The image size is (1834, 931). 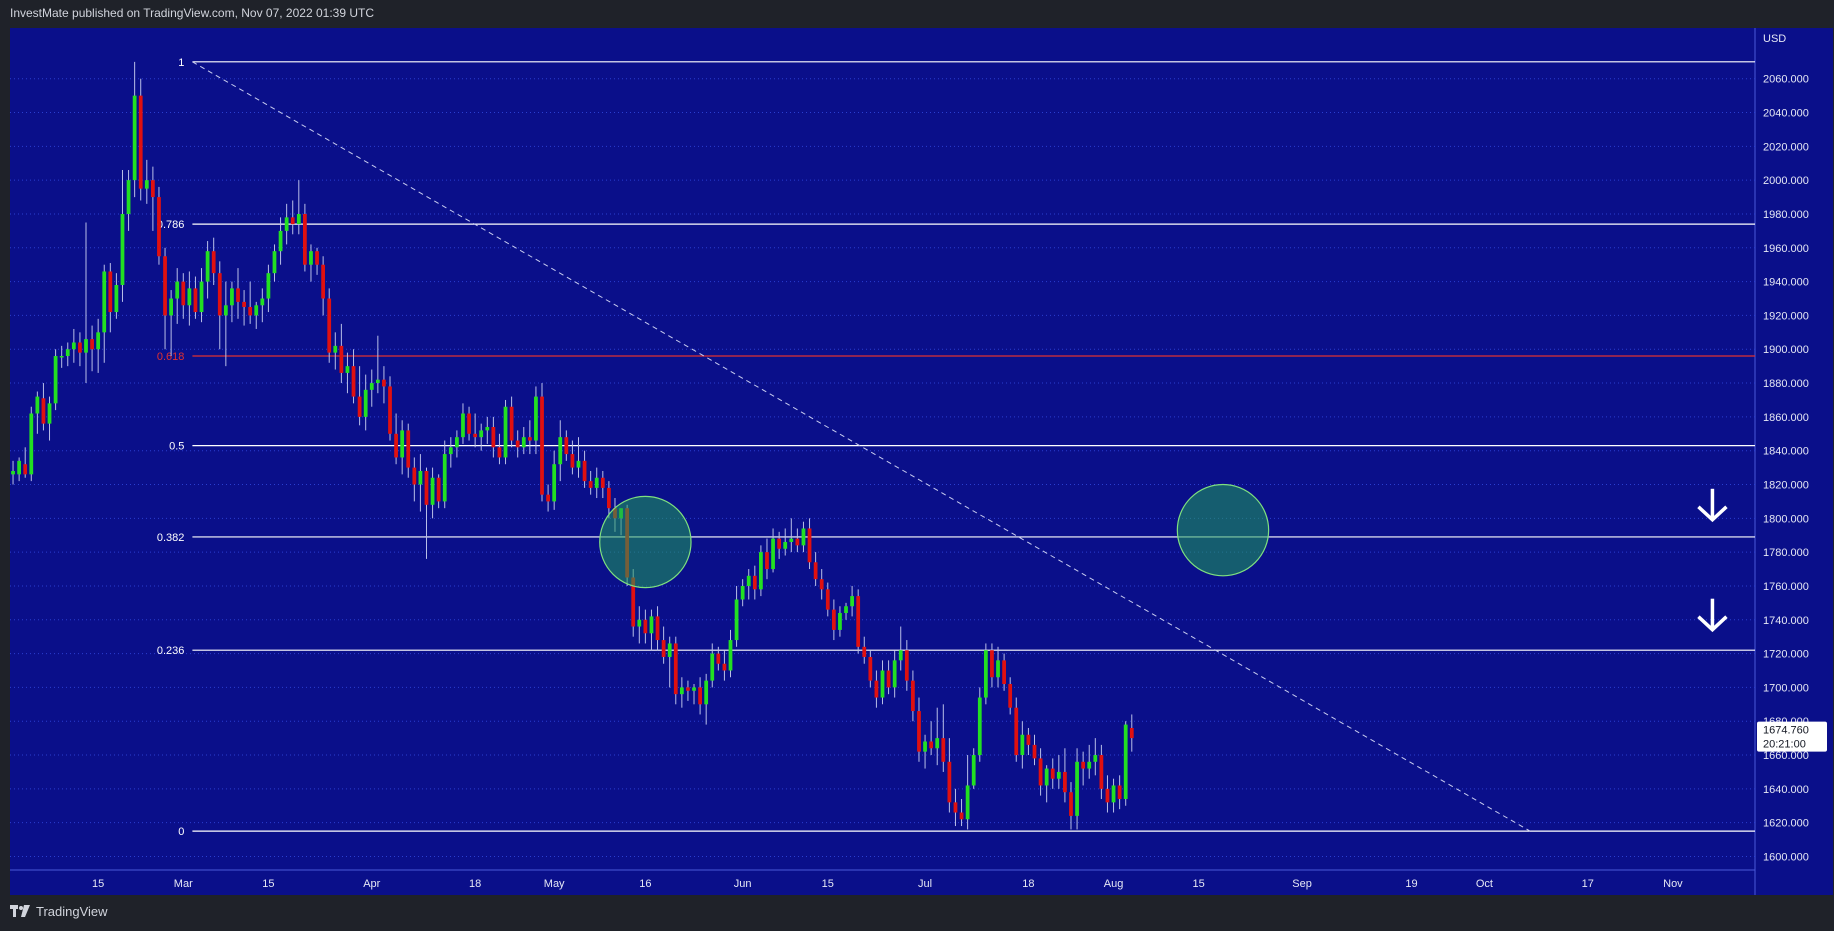 I want to click on price-tick-label: 1880.000, so click(x=1786, y=384).